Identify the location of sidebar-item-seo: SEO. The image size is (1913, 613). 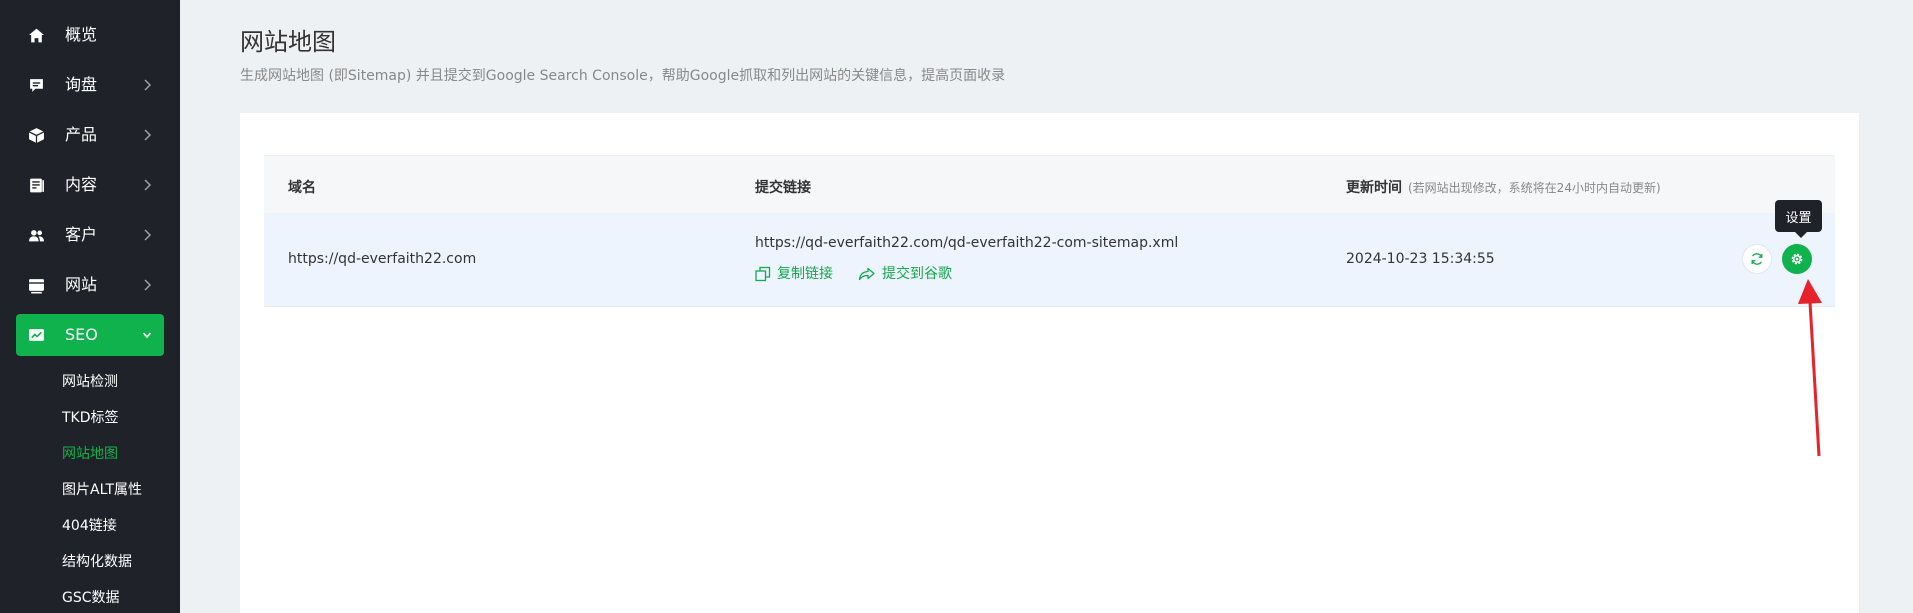
(90, 335).